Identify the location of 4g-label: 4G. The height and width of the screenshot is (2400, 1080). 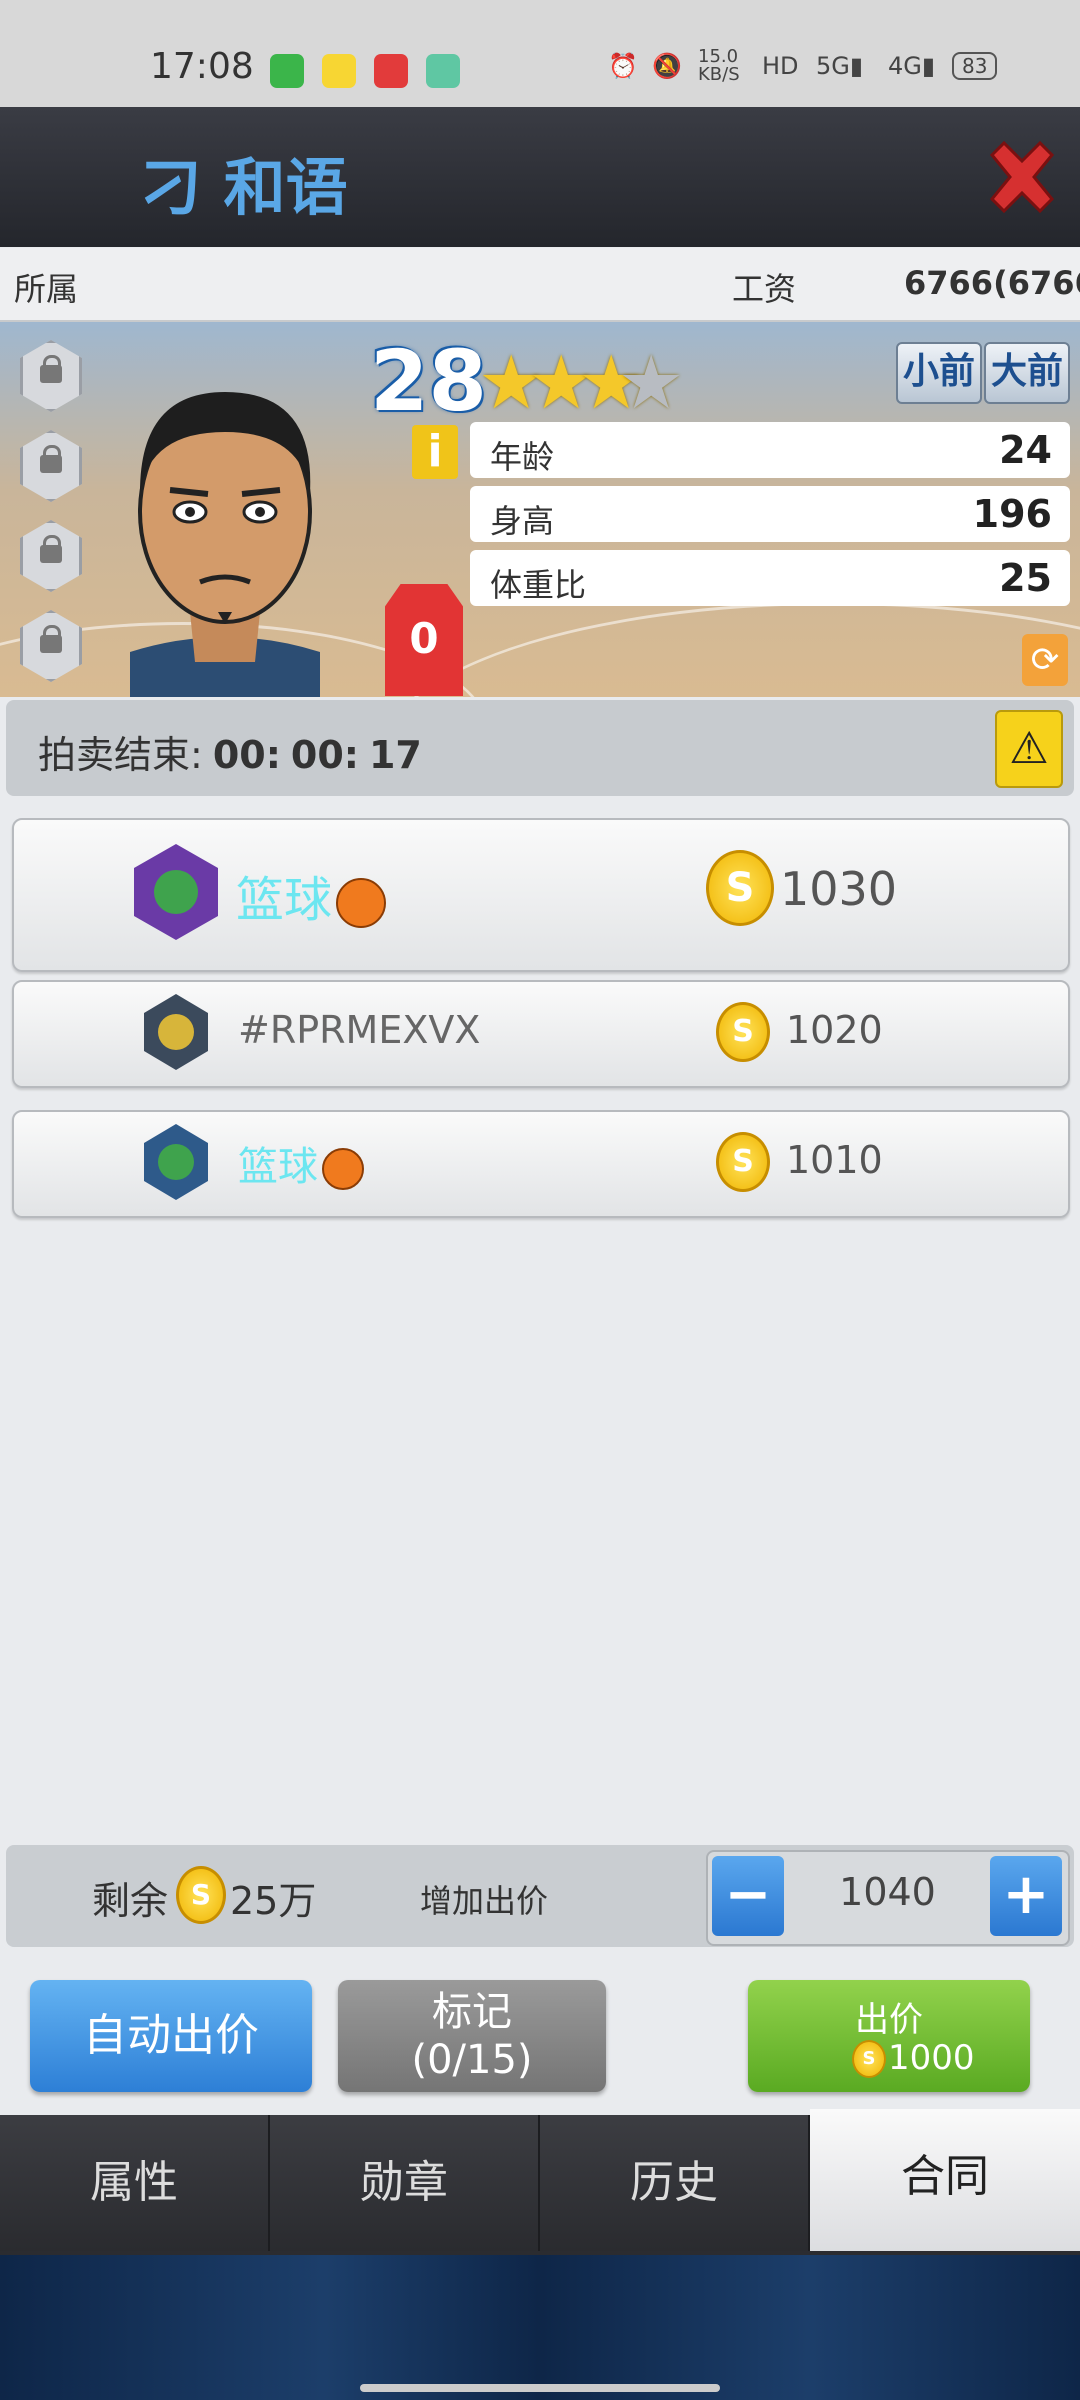
(905, 66).